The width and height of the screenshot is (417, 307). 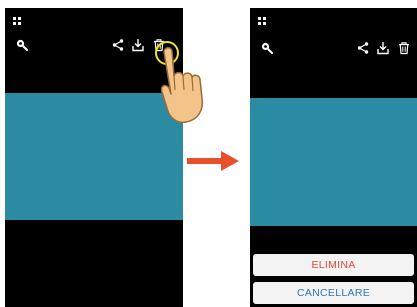 I want to click on cancel-button: CANCELLARE, so click(x=333, y=293).